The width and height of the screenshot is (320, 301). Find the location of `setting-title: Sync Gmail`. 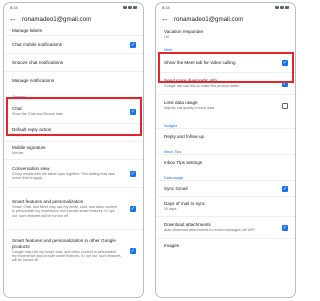

setting-title: Sync Gmail is located at coordinates (176, 188).